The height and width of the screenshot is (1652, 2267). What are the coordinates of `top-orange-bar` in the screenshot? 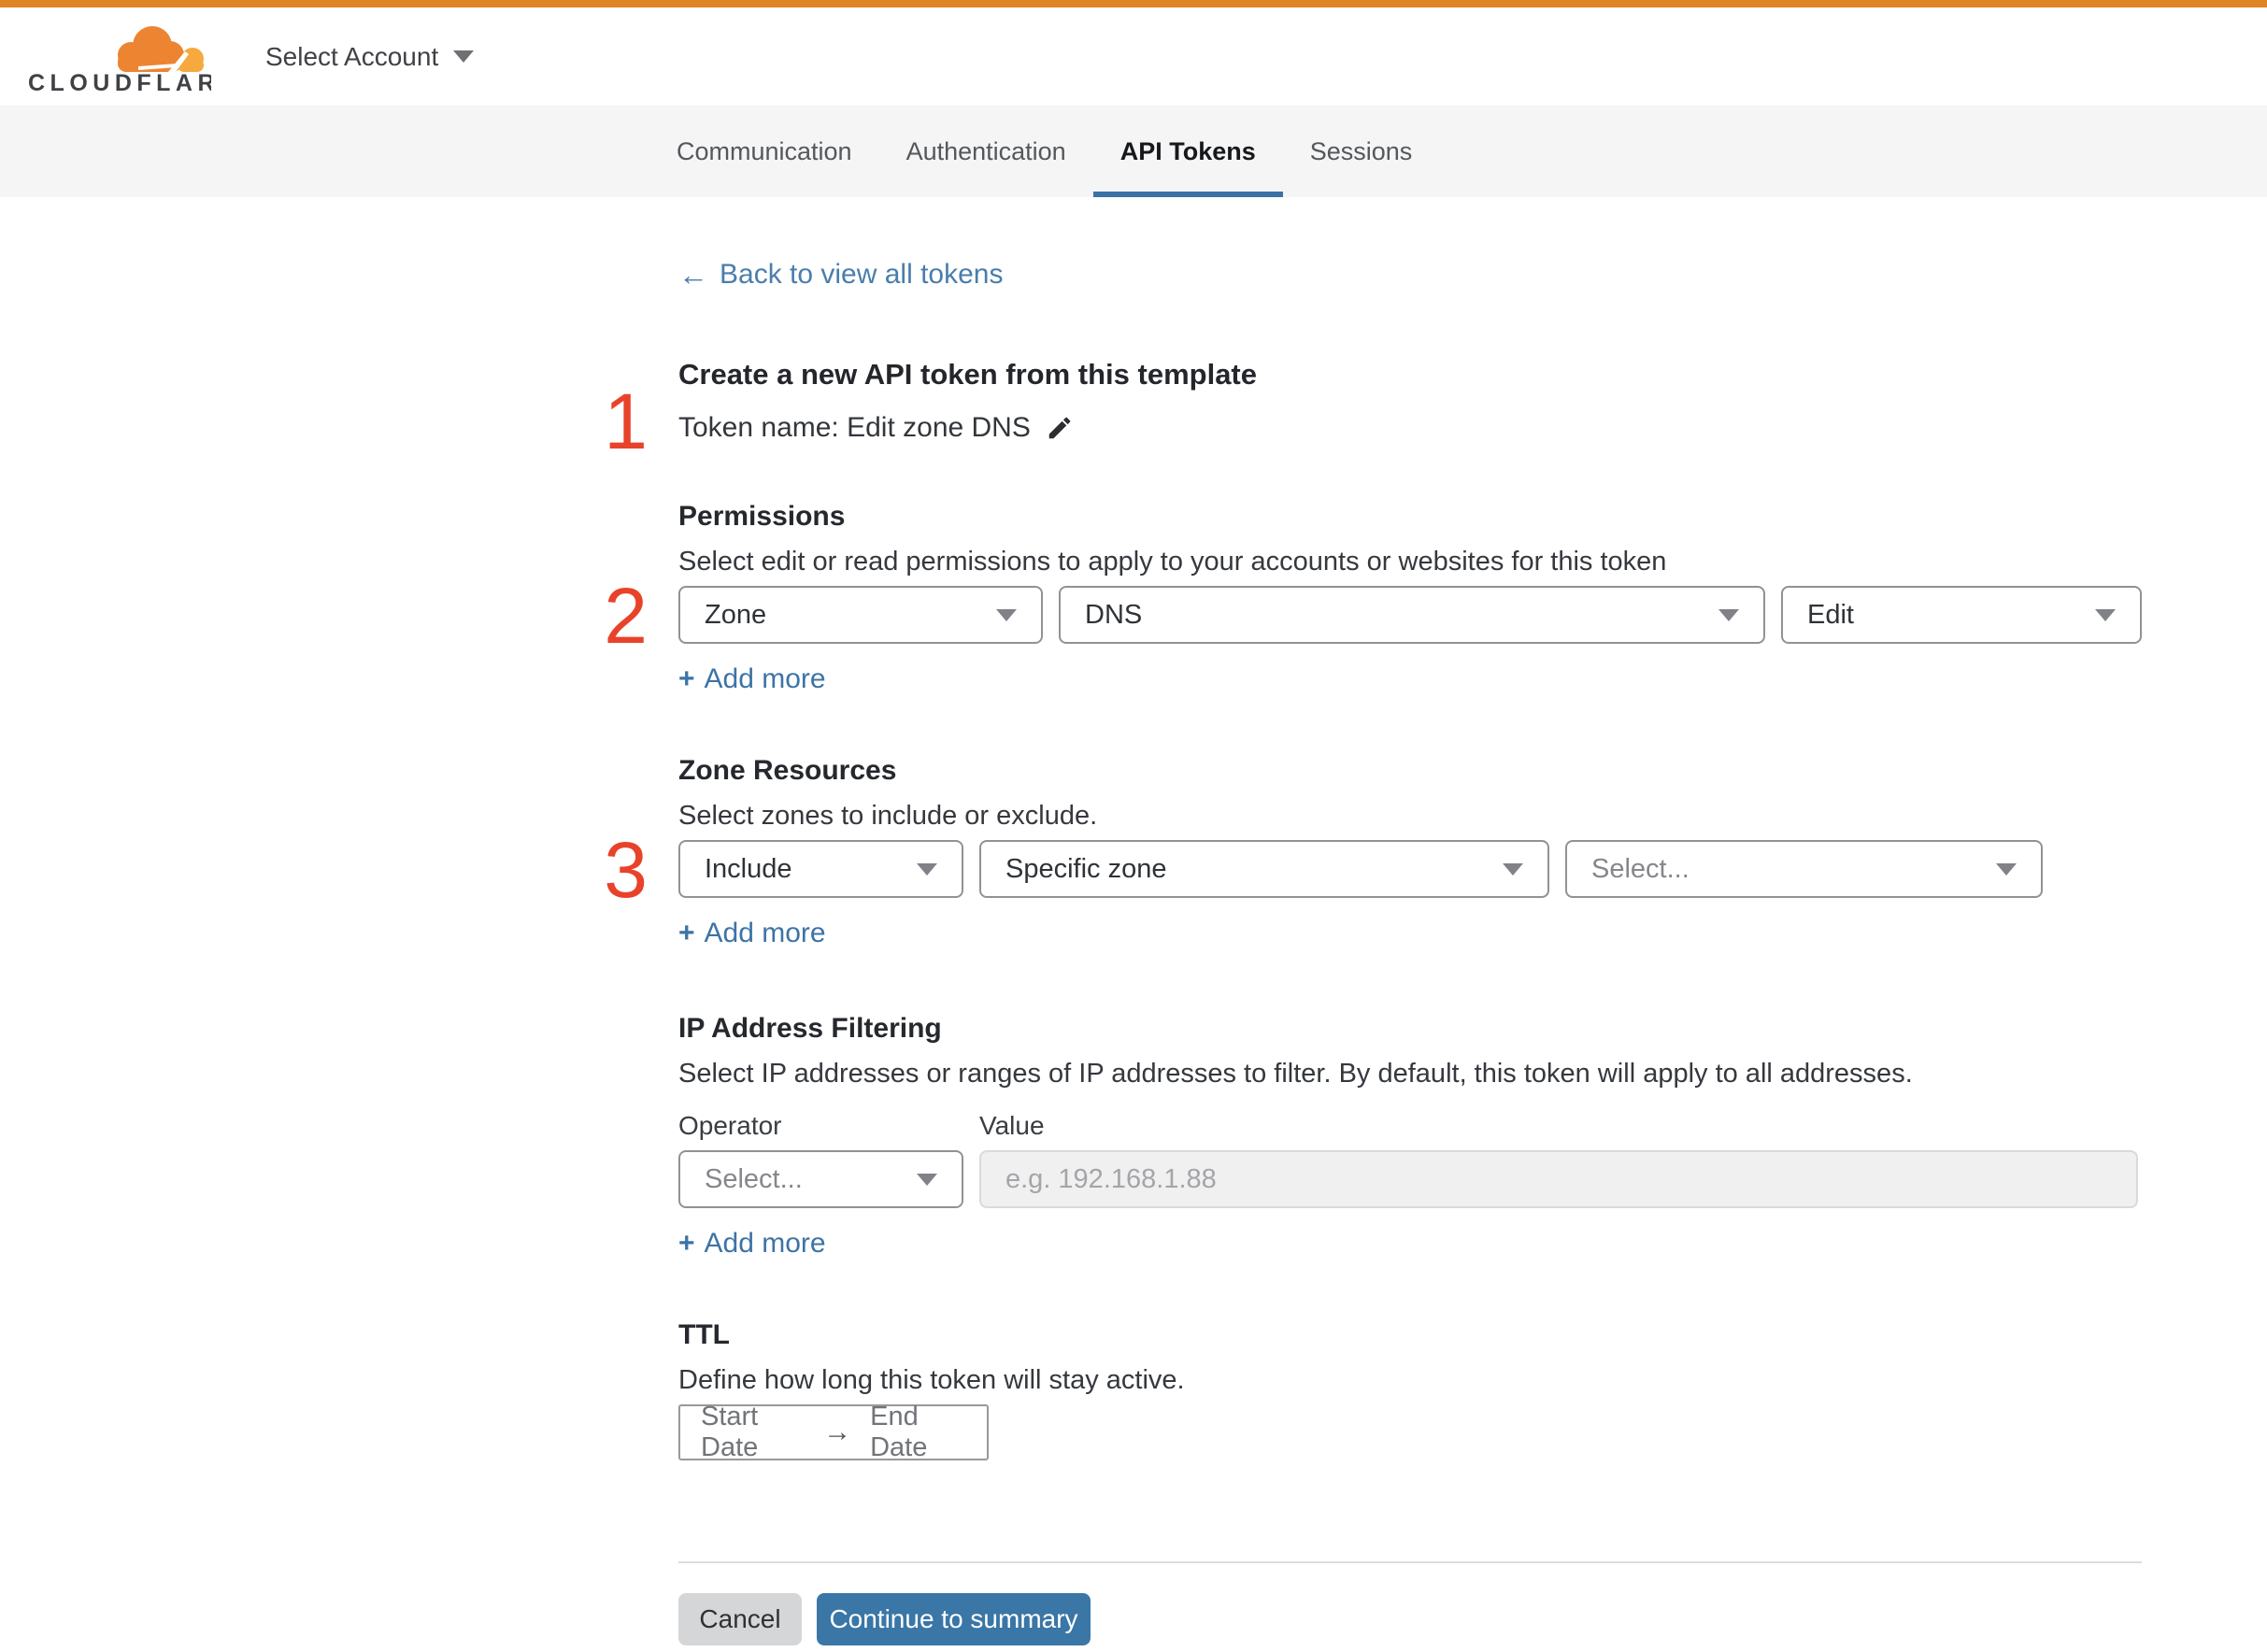 It's located at (1133, 4).